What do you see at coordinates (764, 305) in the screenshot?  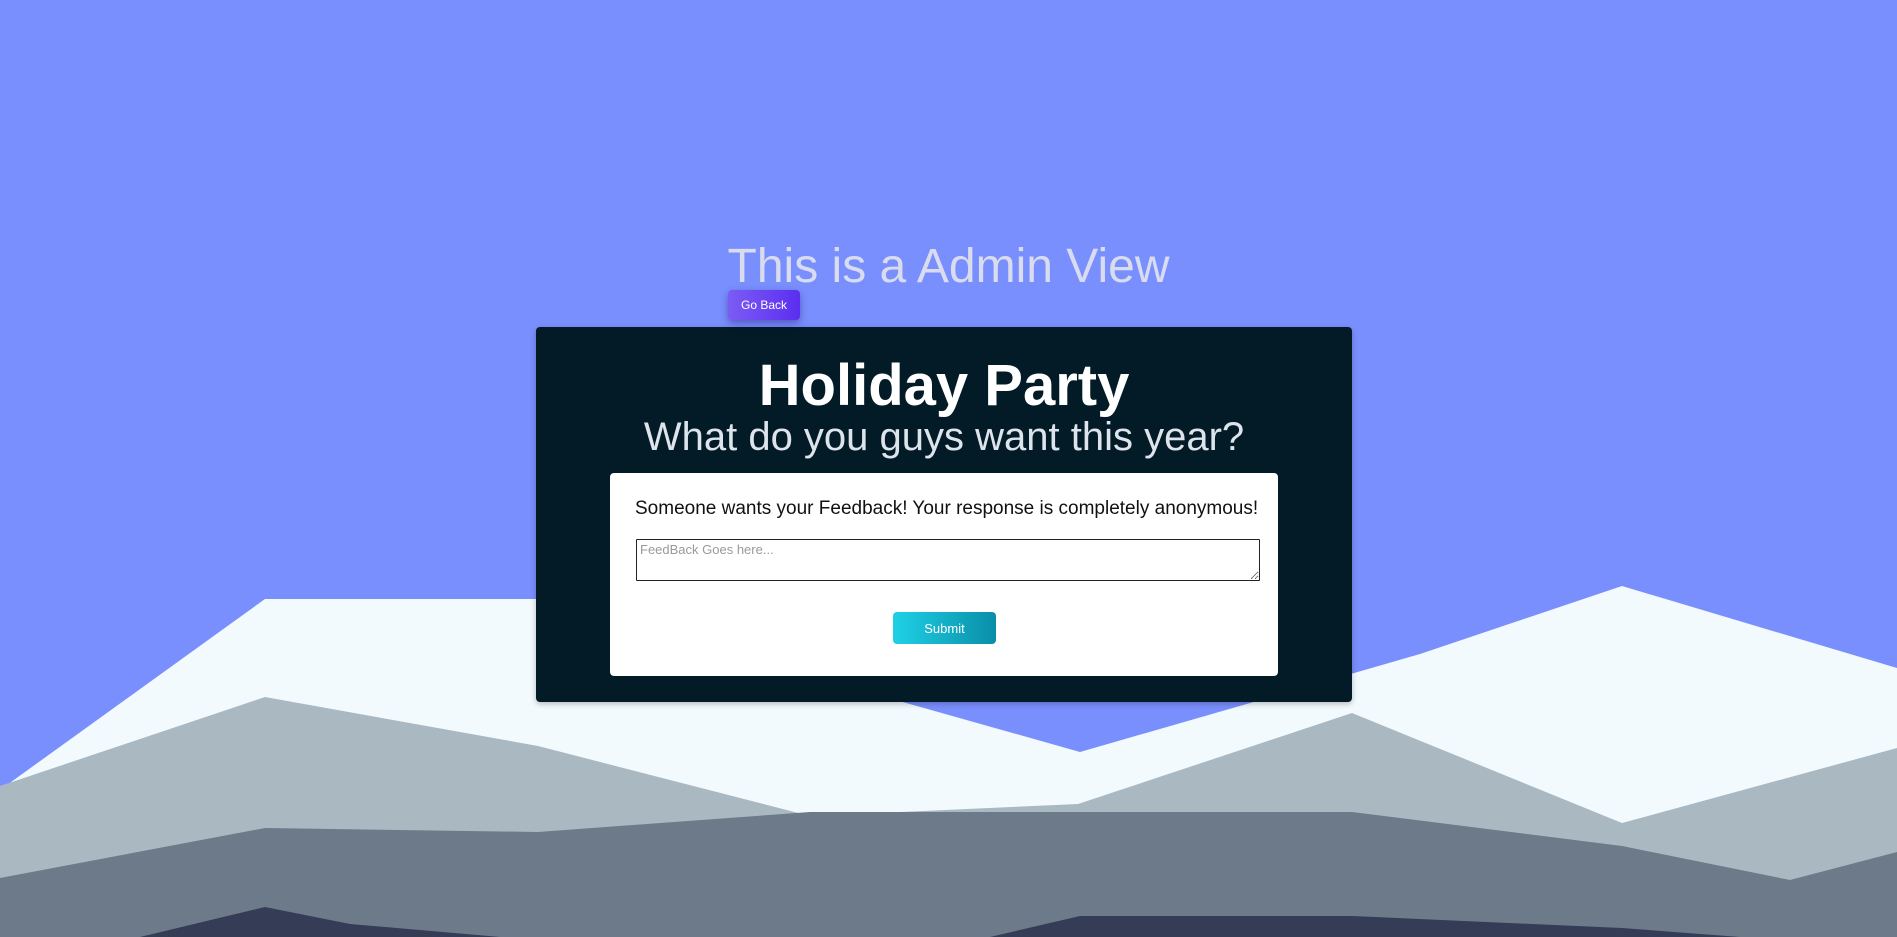 I see `go-back-button: Go Back` at bounding box center [764, 305].